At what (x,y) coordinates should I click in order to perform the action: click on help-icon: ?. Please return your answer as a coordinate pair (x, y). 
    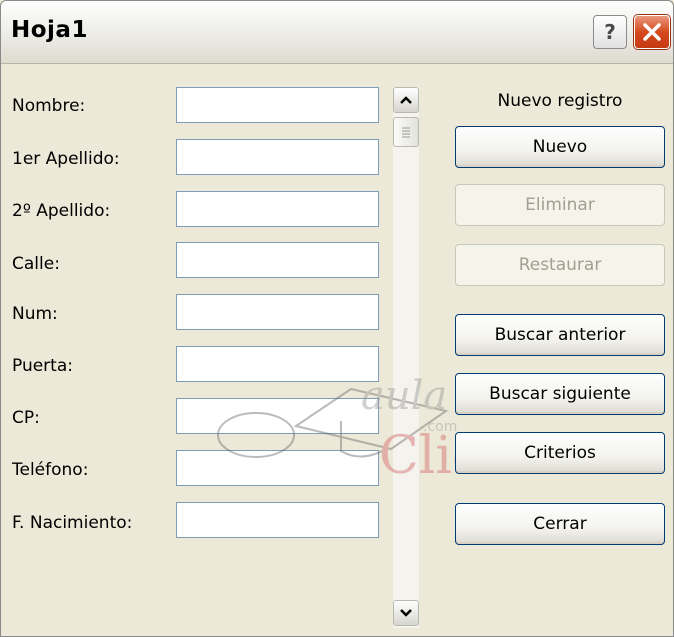
    Looking at the image, I should click on (610, 32).